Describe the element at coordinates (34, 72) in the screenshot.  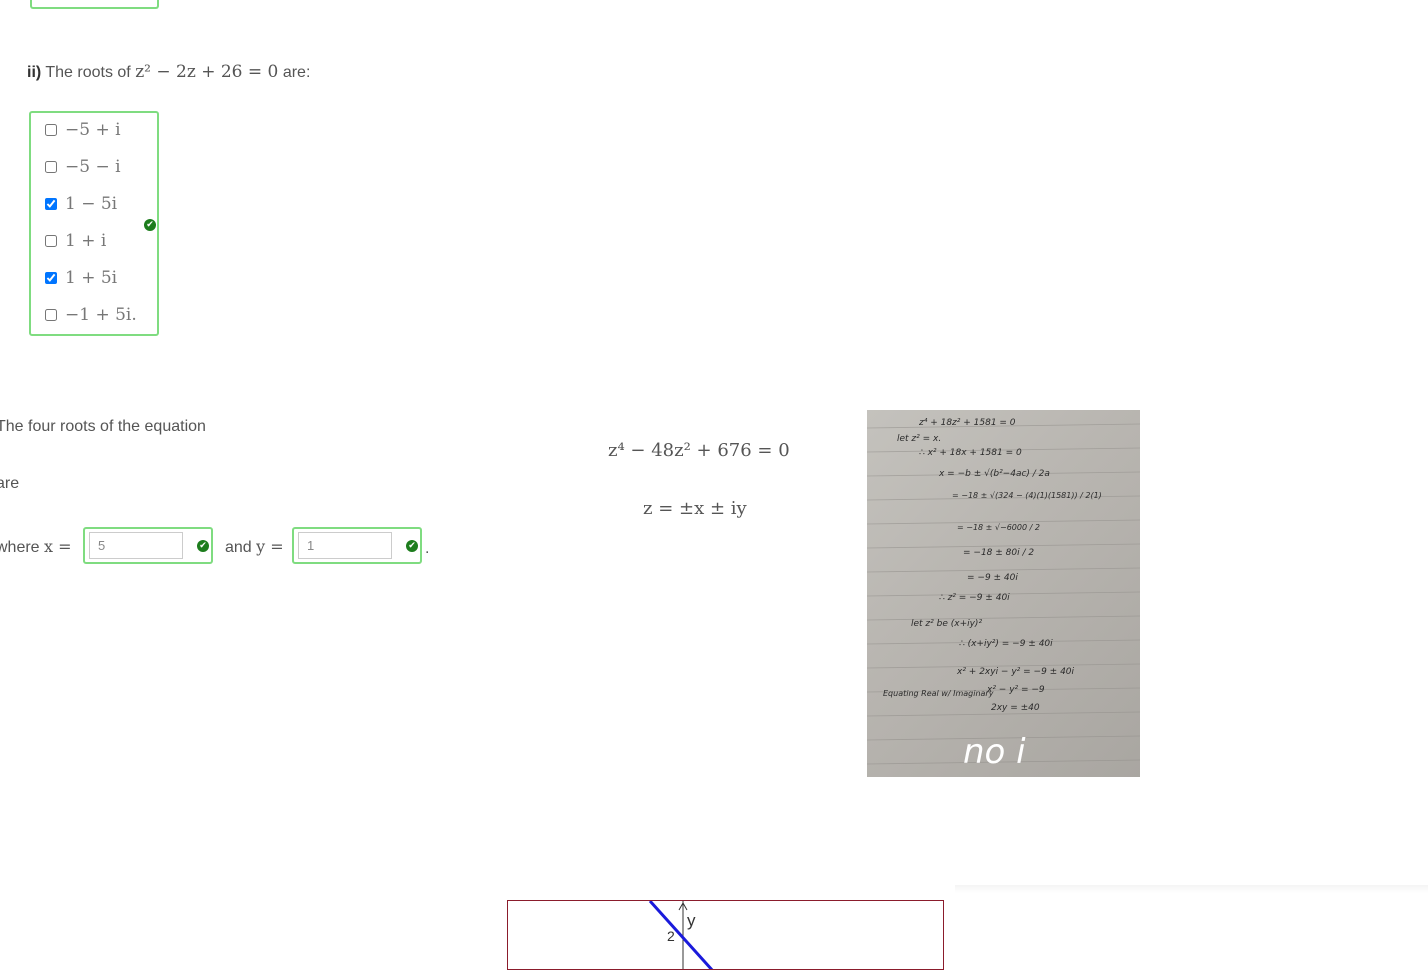
I see `question-number: ii)` at that location.